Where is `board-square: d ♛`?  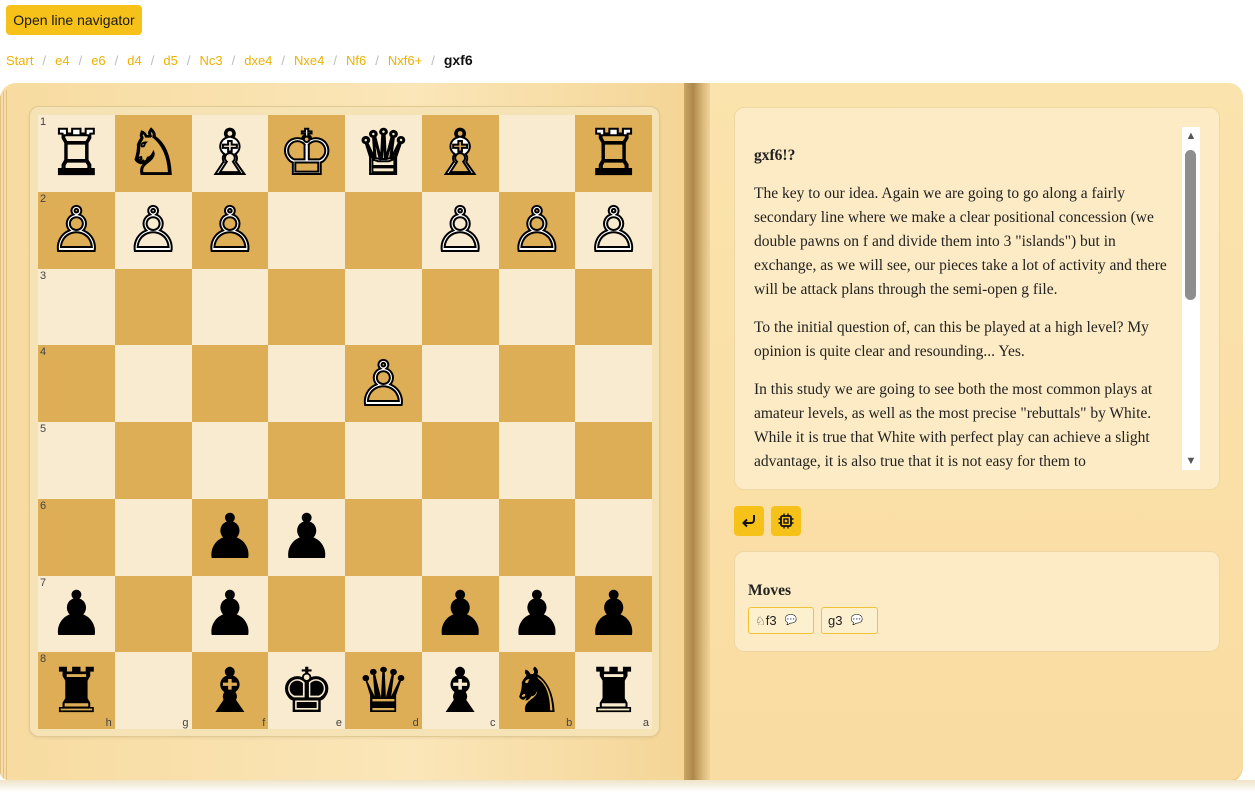
board-square: d ♛ is located at coordinates (383, 690).